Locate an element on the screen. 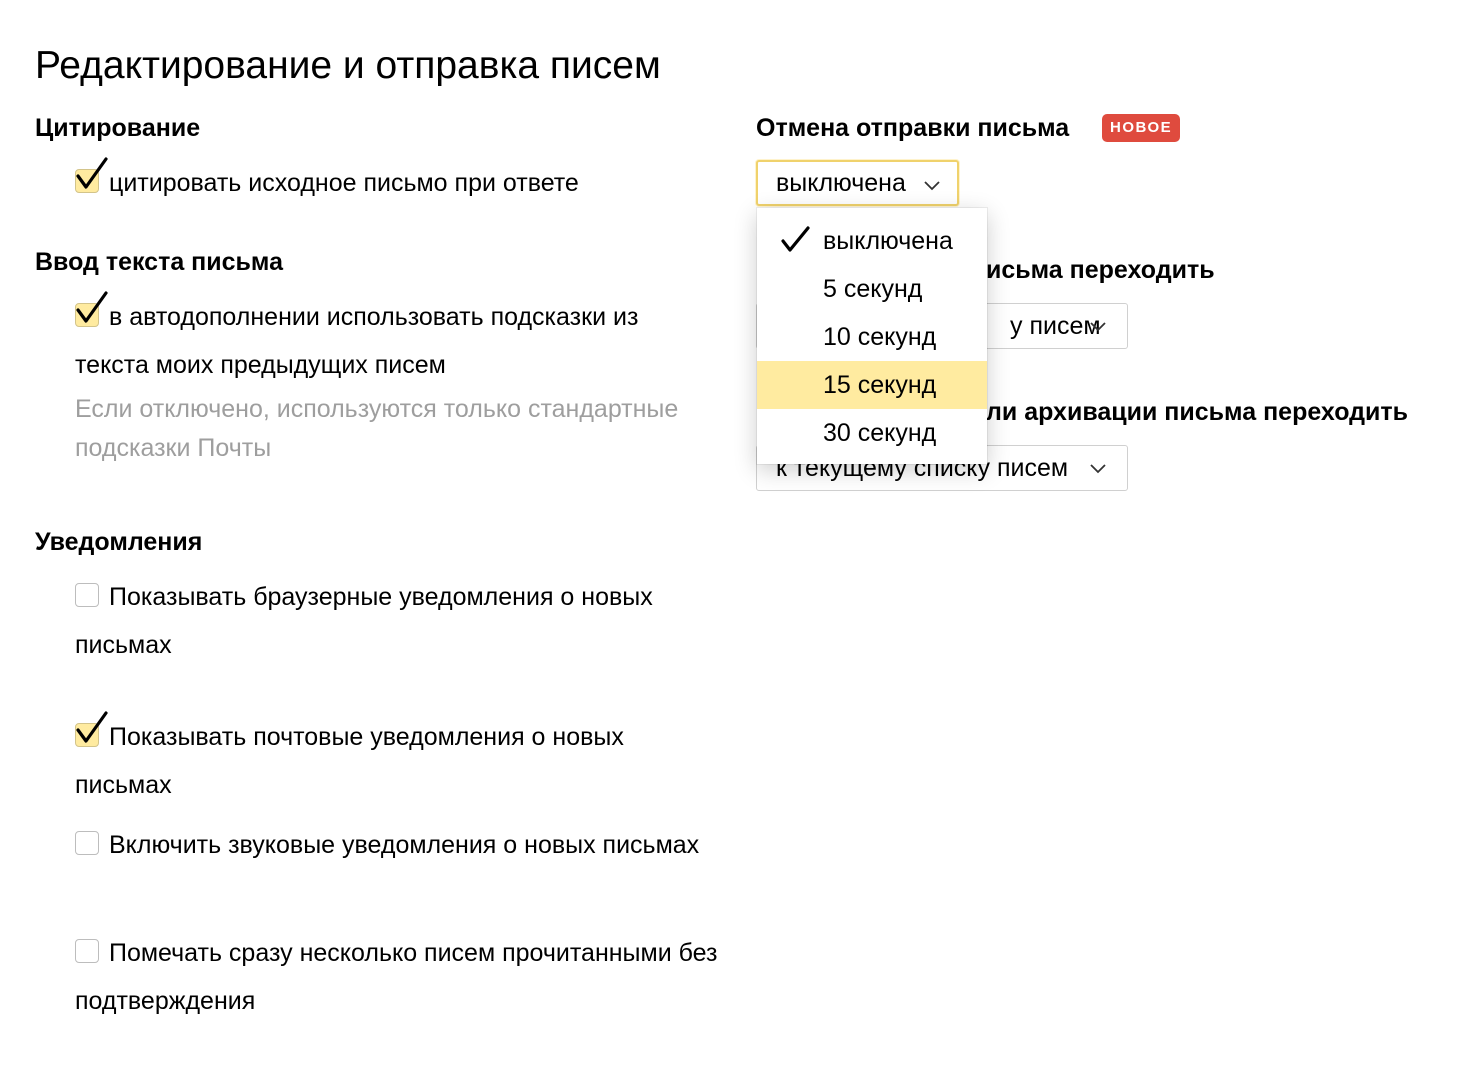  option-quote-original: цитировать исходное письмо при ответе is located at coordinates (405, 182).